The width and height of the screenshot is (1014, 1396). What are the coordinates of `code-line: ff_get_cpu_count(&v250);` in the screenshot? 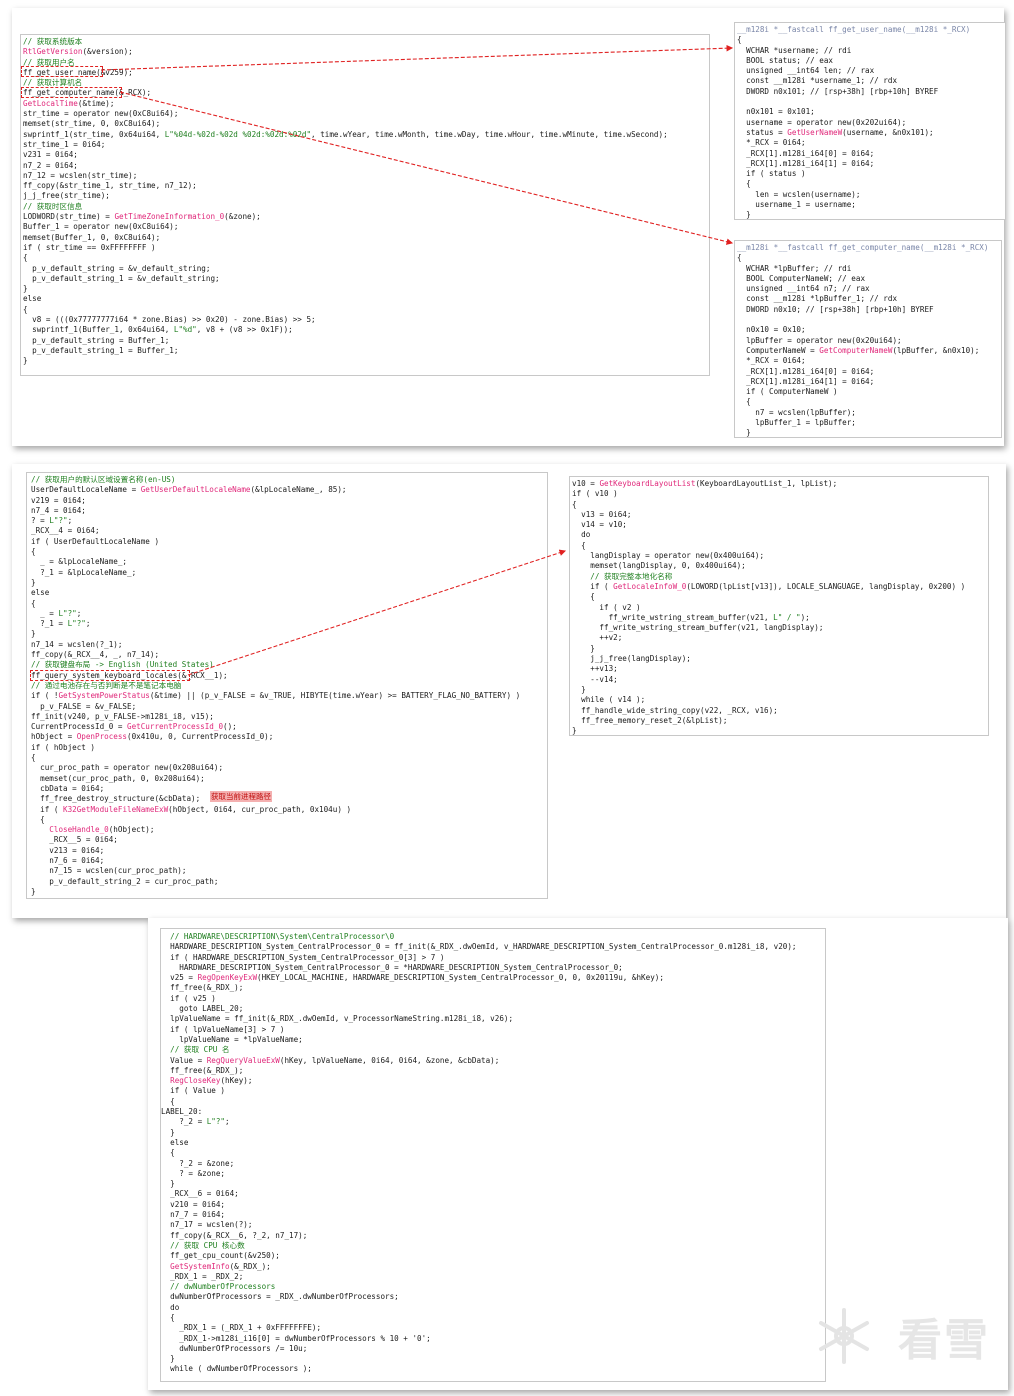 It's located at (220, 1256).